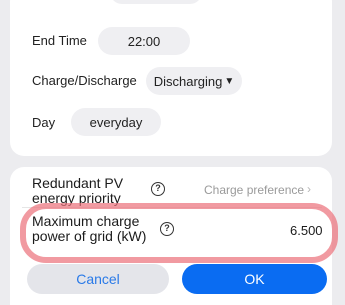 The height and width of the screenshot is (305, 345). Describe the element at coordinates (59, 40) in the screenshot. I see `end-time-label: End Time` at that location.